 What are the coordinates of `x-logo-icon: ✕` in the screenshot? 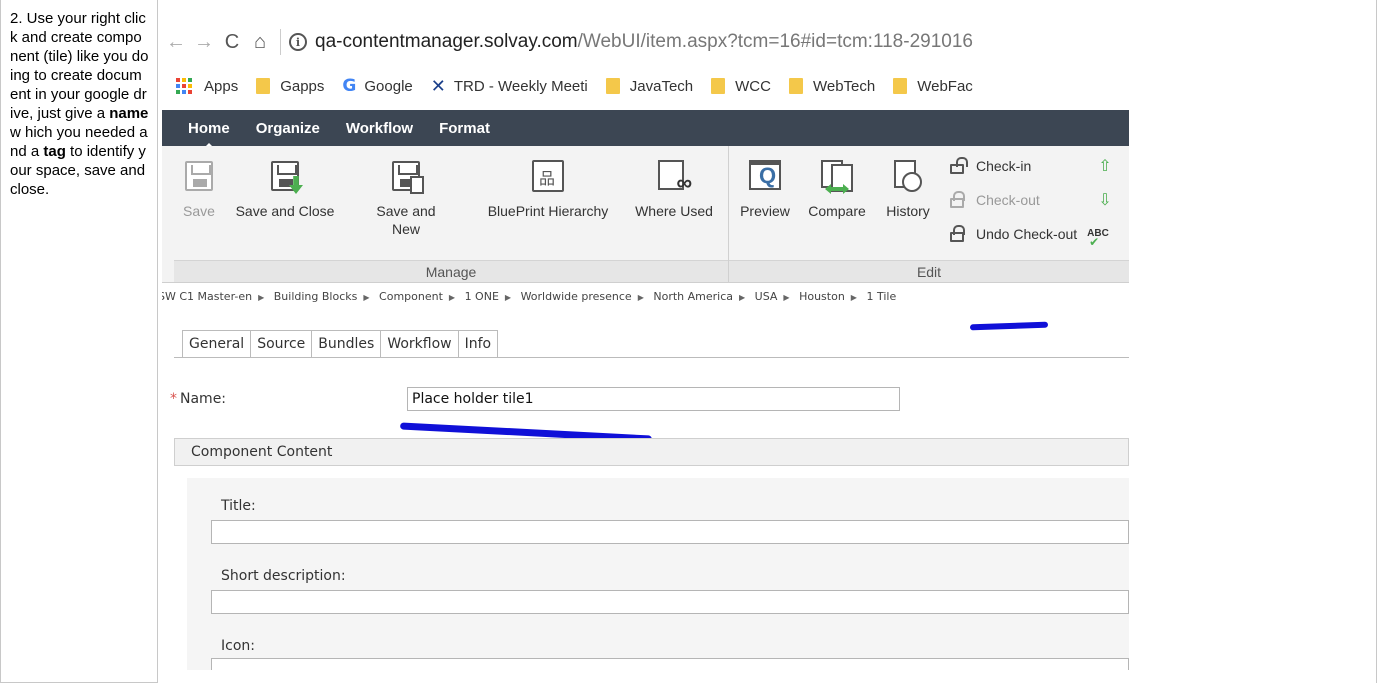 It's located at (438, 85).